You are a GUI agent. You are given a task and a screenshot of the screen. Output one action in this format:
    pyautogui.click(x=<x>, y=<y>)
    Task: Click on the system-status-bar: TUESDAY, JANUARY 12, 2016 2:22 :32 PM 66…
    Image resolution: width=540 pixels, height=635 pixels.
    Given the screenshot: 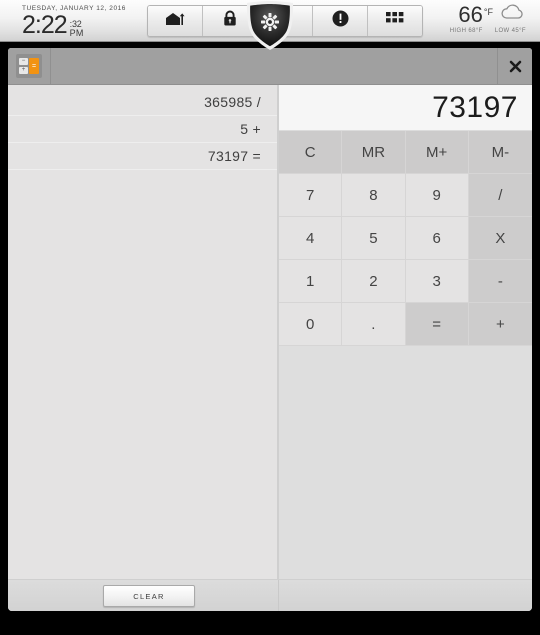 What is the action you would take?
    pyautogui.click(x=270, y=25)
    